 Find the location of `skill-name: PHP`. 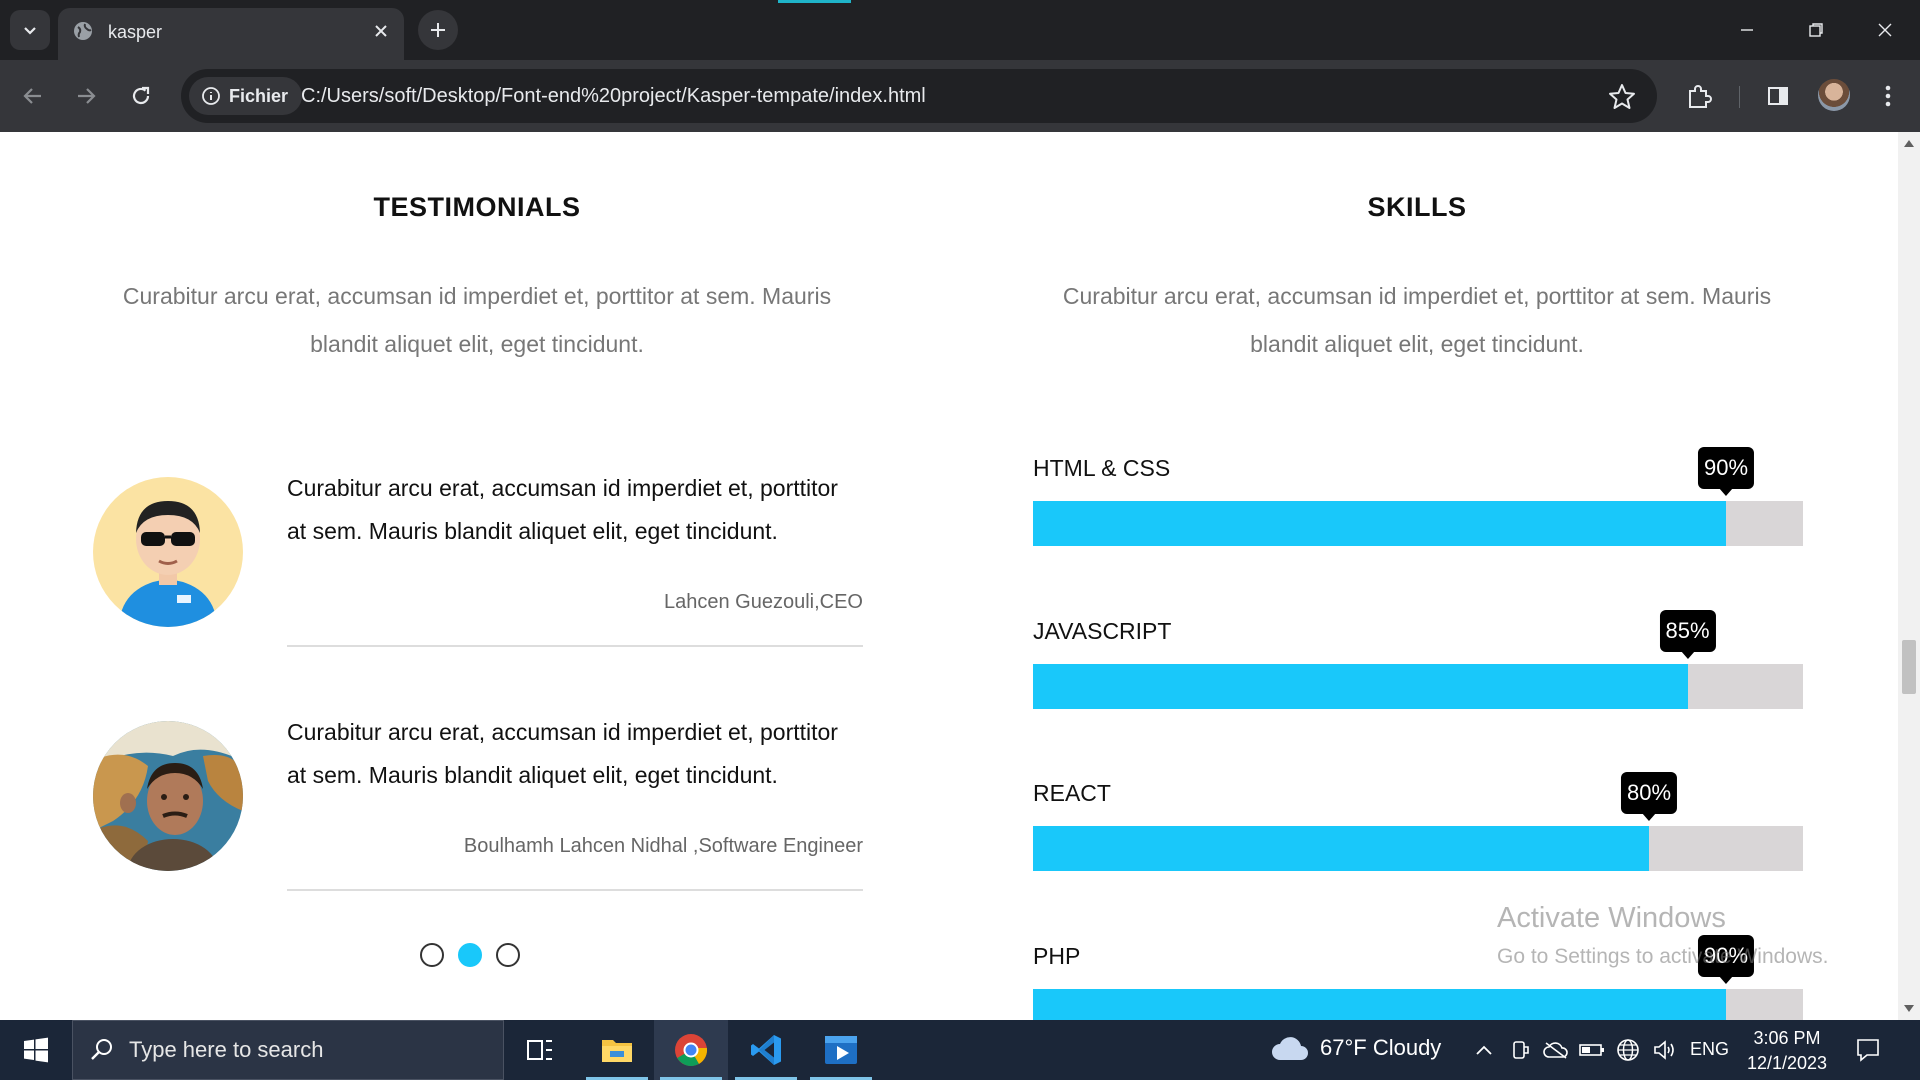

skill-name: PHP is located at coordinates (1057, 956).